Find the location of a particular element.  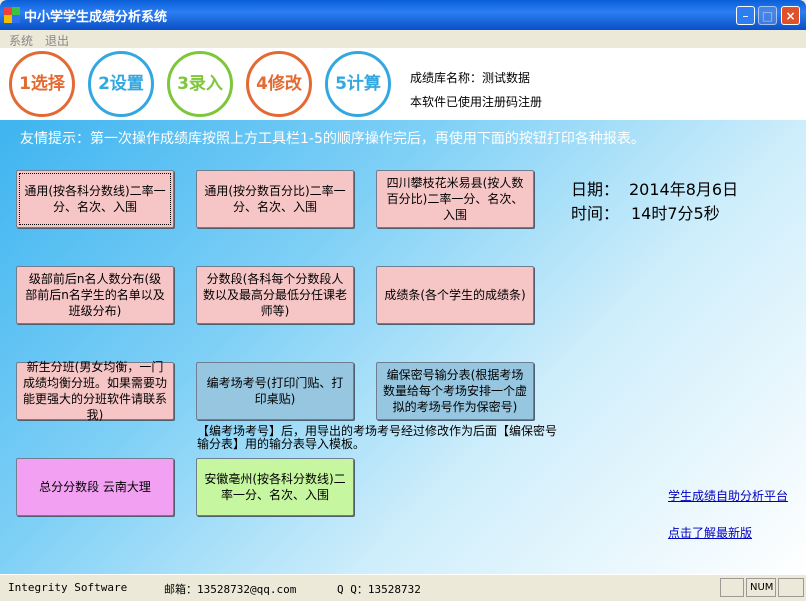

registration-status: 本软件已使用注册码注册 is located at coordinates (476, 102).